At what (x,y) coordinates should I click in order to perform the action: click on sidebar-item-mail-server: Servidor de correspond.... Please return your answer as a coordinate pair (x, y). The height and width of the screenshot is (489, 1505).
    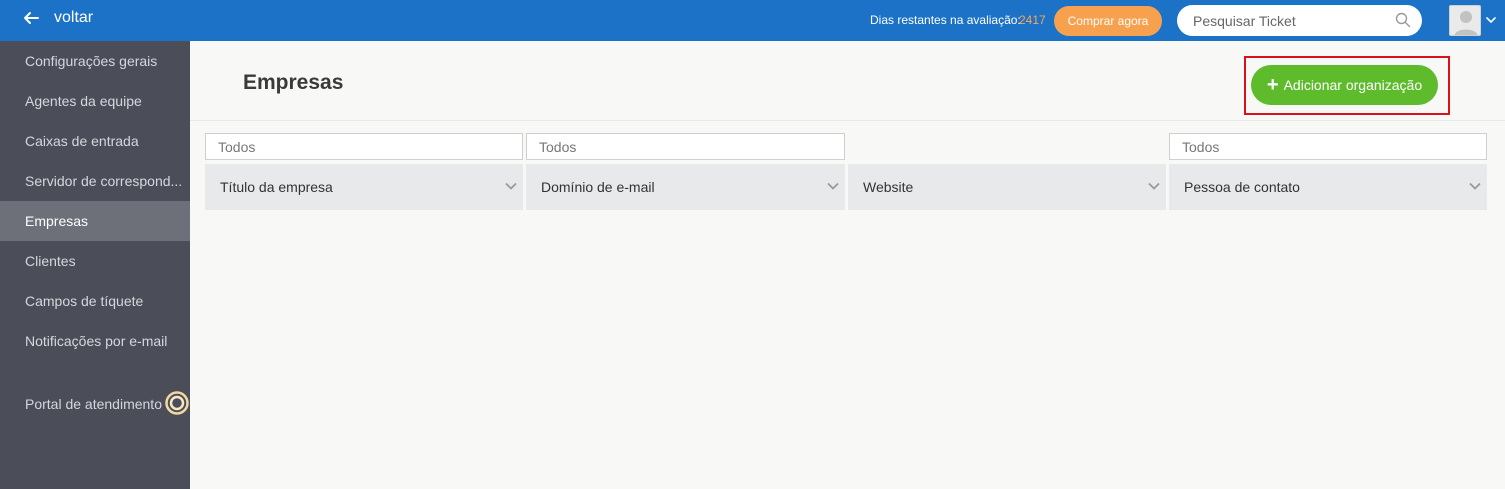
    Looking at the image, I should click on (95, 181).